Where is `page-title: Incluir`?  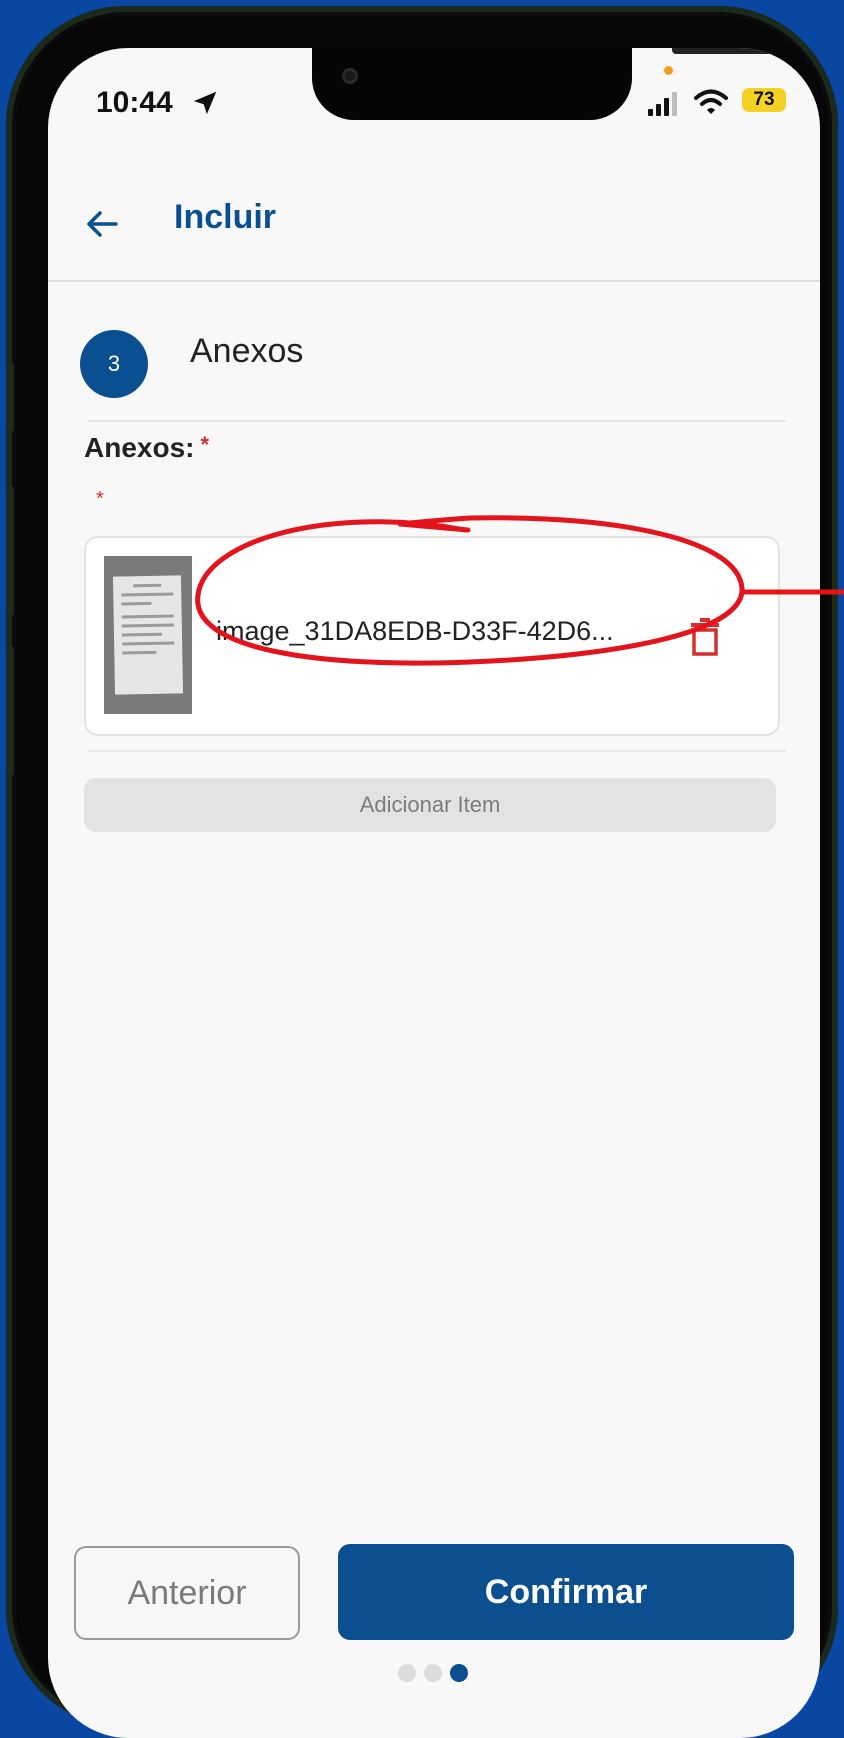
page-title: Incluir is located at coordinates (225, 217).